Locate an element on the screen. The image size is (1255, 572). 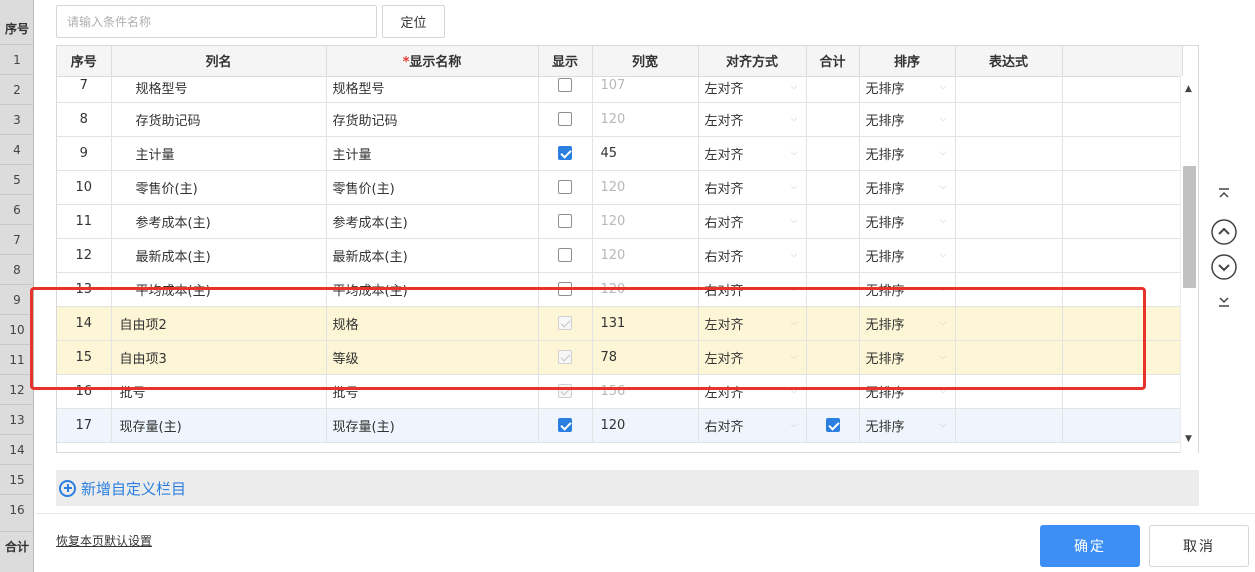
table-row: 9 主计量 主计量 45 左对齐 ⌵ 无排序 ⌵ is located at coordinates (620, 153).